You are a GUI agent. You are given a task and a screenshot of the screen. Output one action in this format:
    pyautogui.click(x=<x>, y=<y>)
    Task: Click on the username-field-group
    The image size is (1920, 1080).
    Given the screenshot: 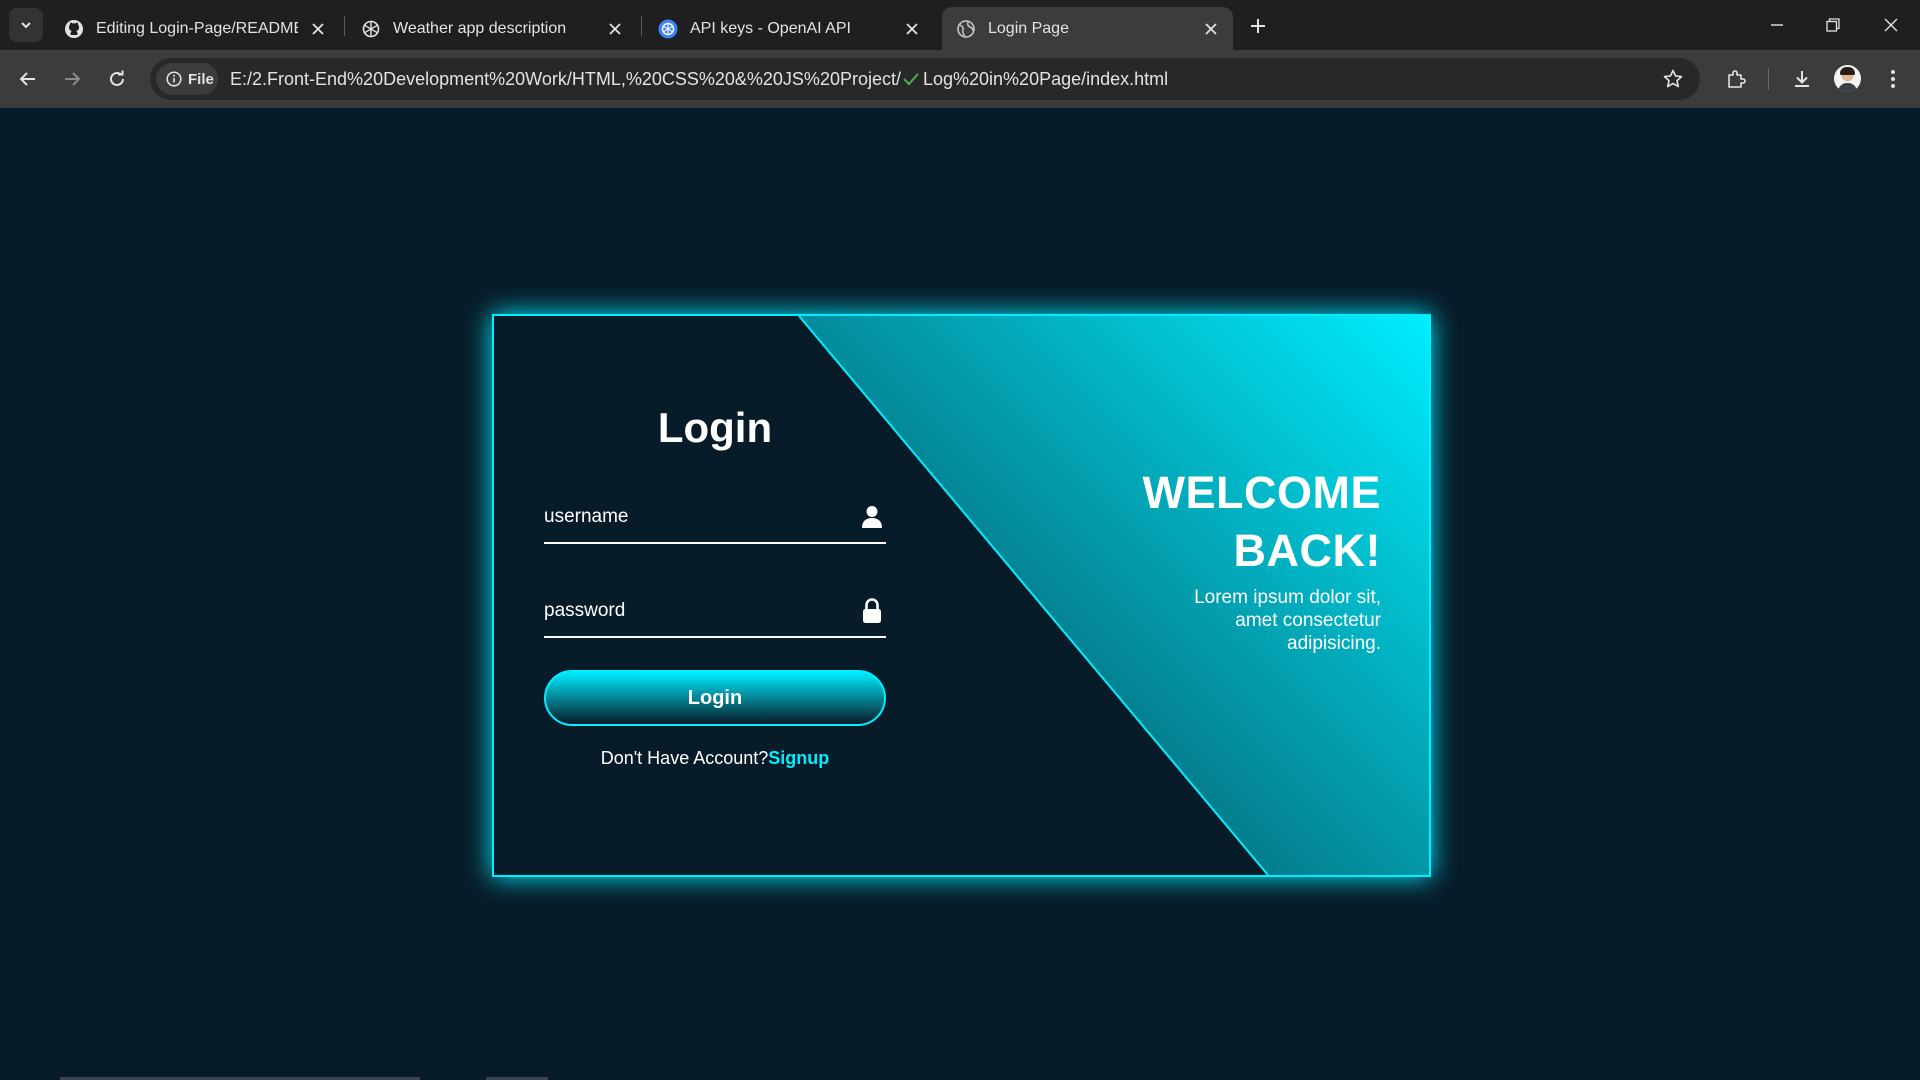 What is the action you would take?
    pyautogui.click(x=715, y=518)
    